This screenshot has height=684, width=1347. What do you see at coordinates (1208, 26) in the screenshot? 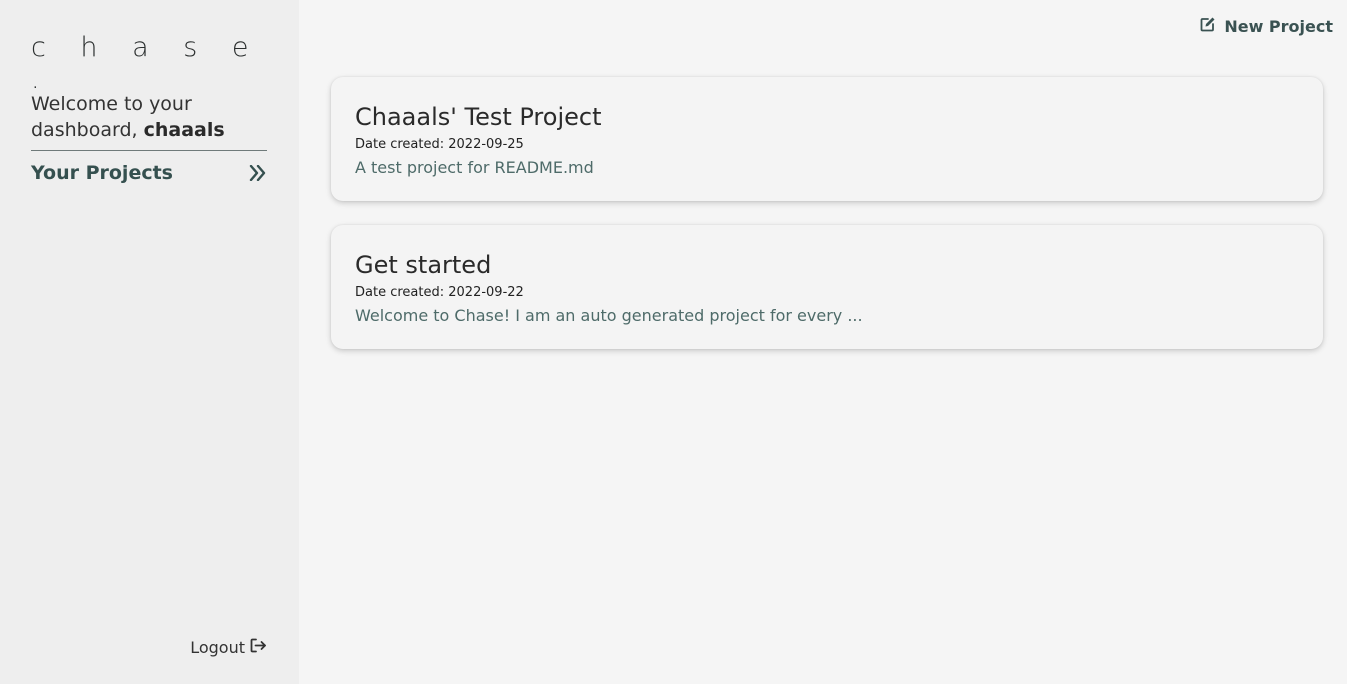
I see `edit-icon` at bounding box center [1208, 26].